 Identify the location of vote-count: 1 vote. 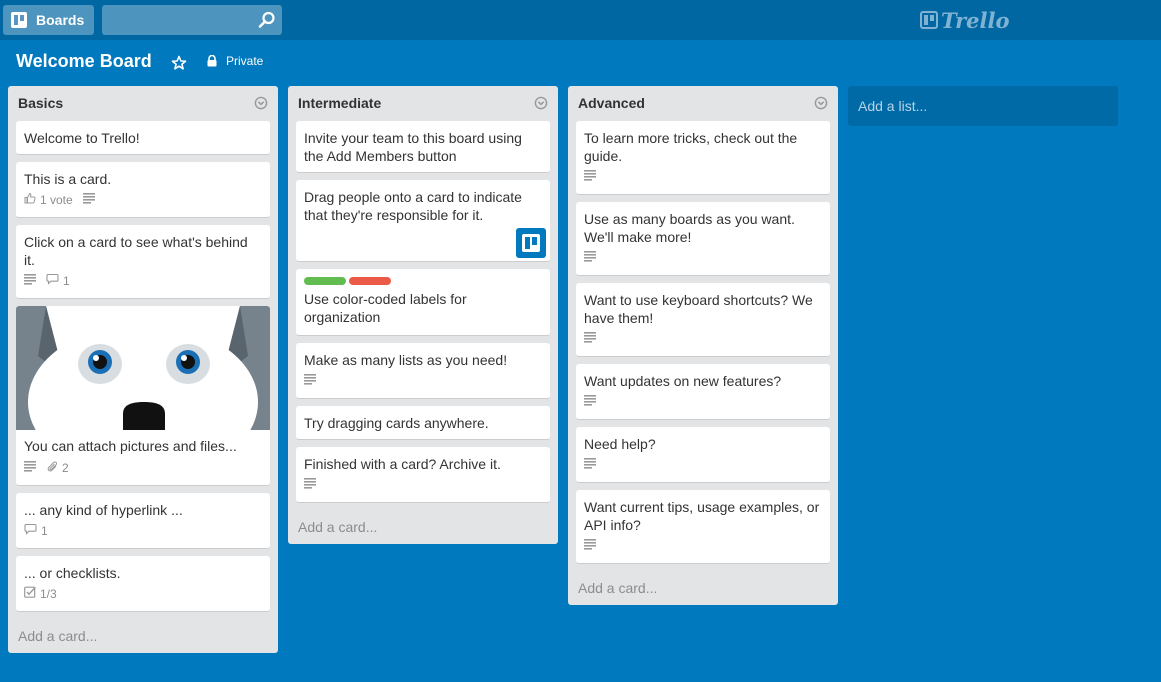
(56, 199).